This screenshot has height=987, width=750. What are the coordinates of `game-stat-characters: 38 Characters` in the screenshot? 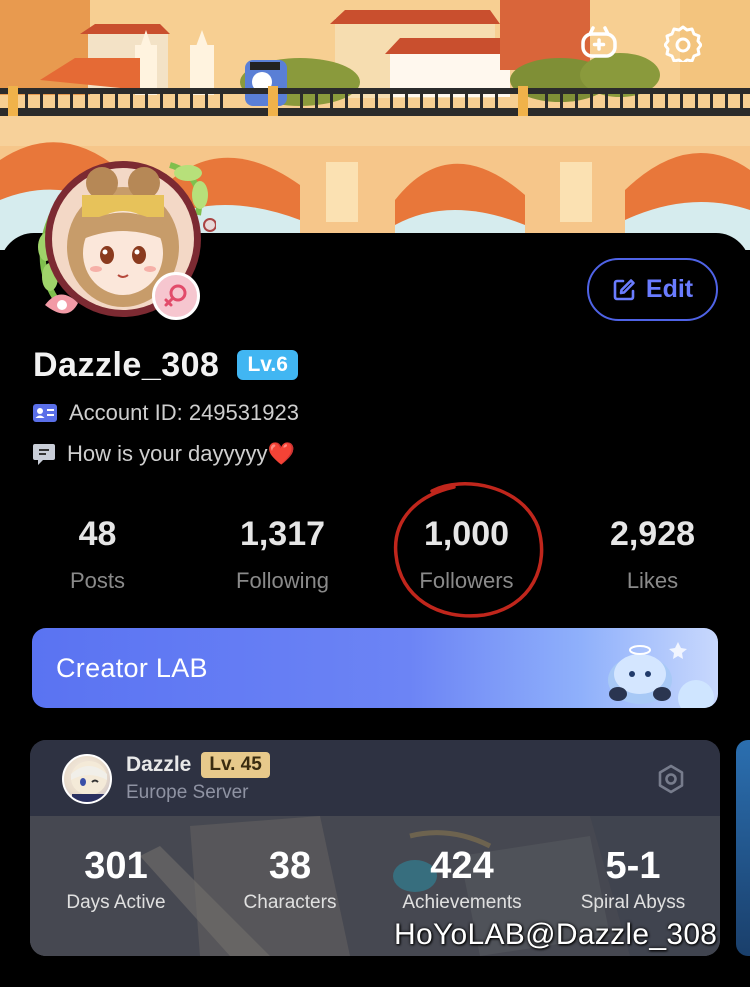 It's located at (290, 881).